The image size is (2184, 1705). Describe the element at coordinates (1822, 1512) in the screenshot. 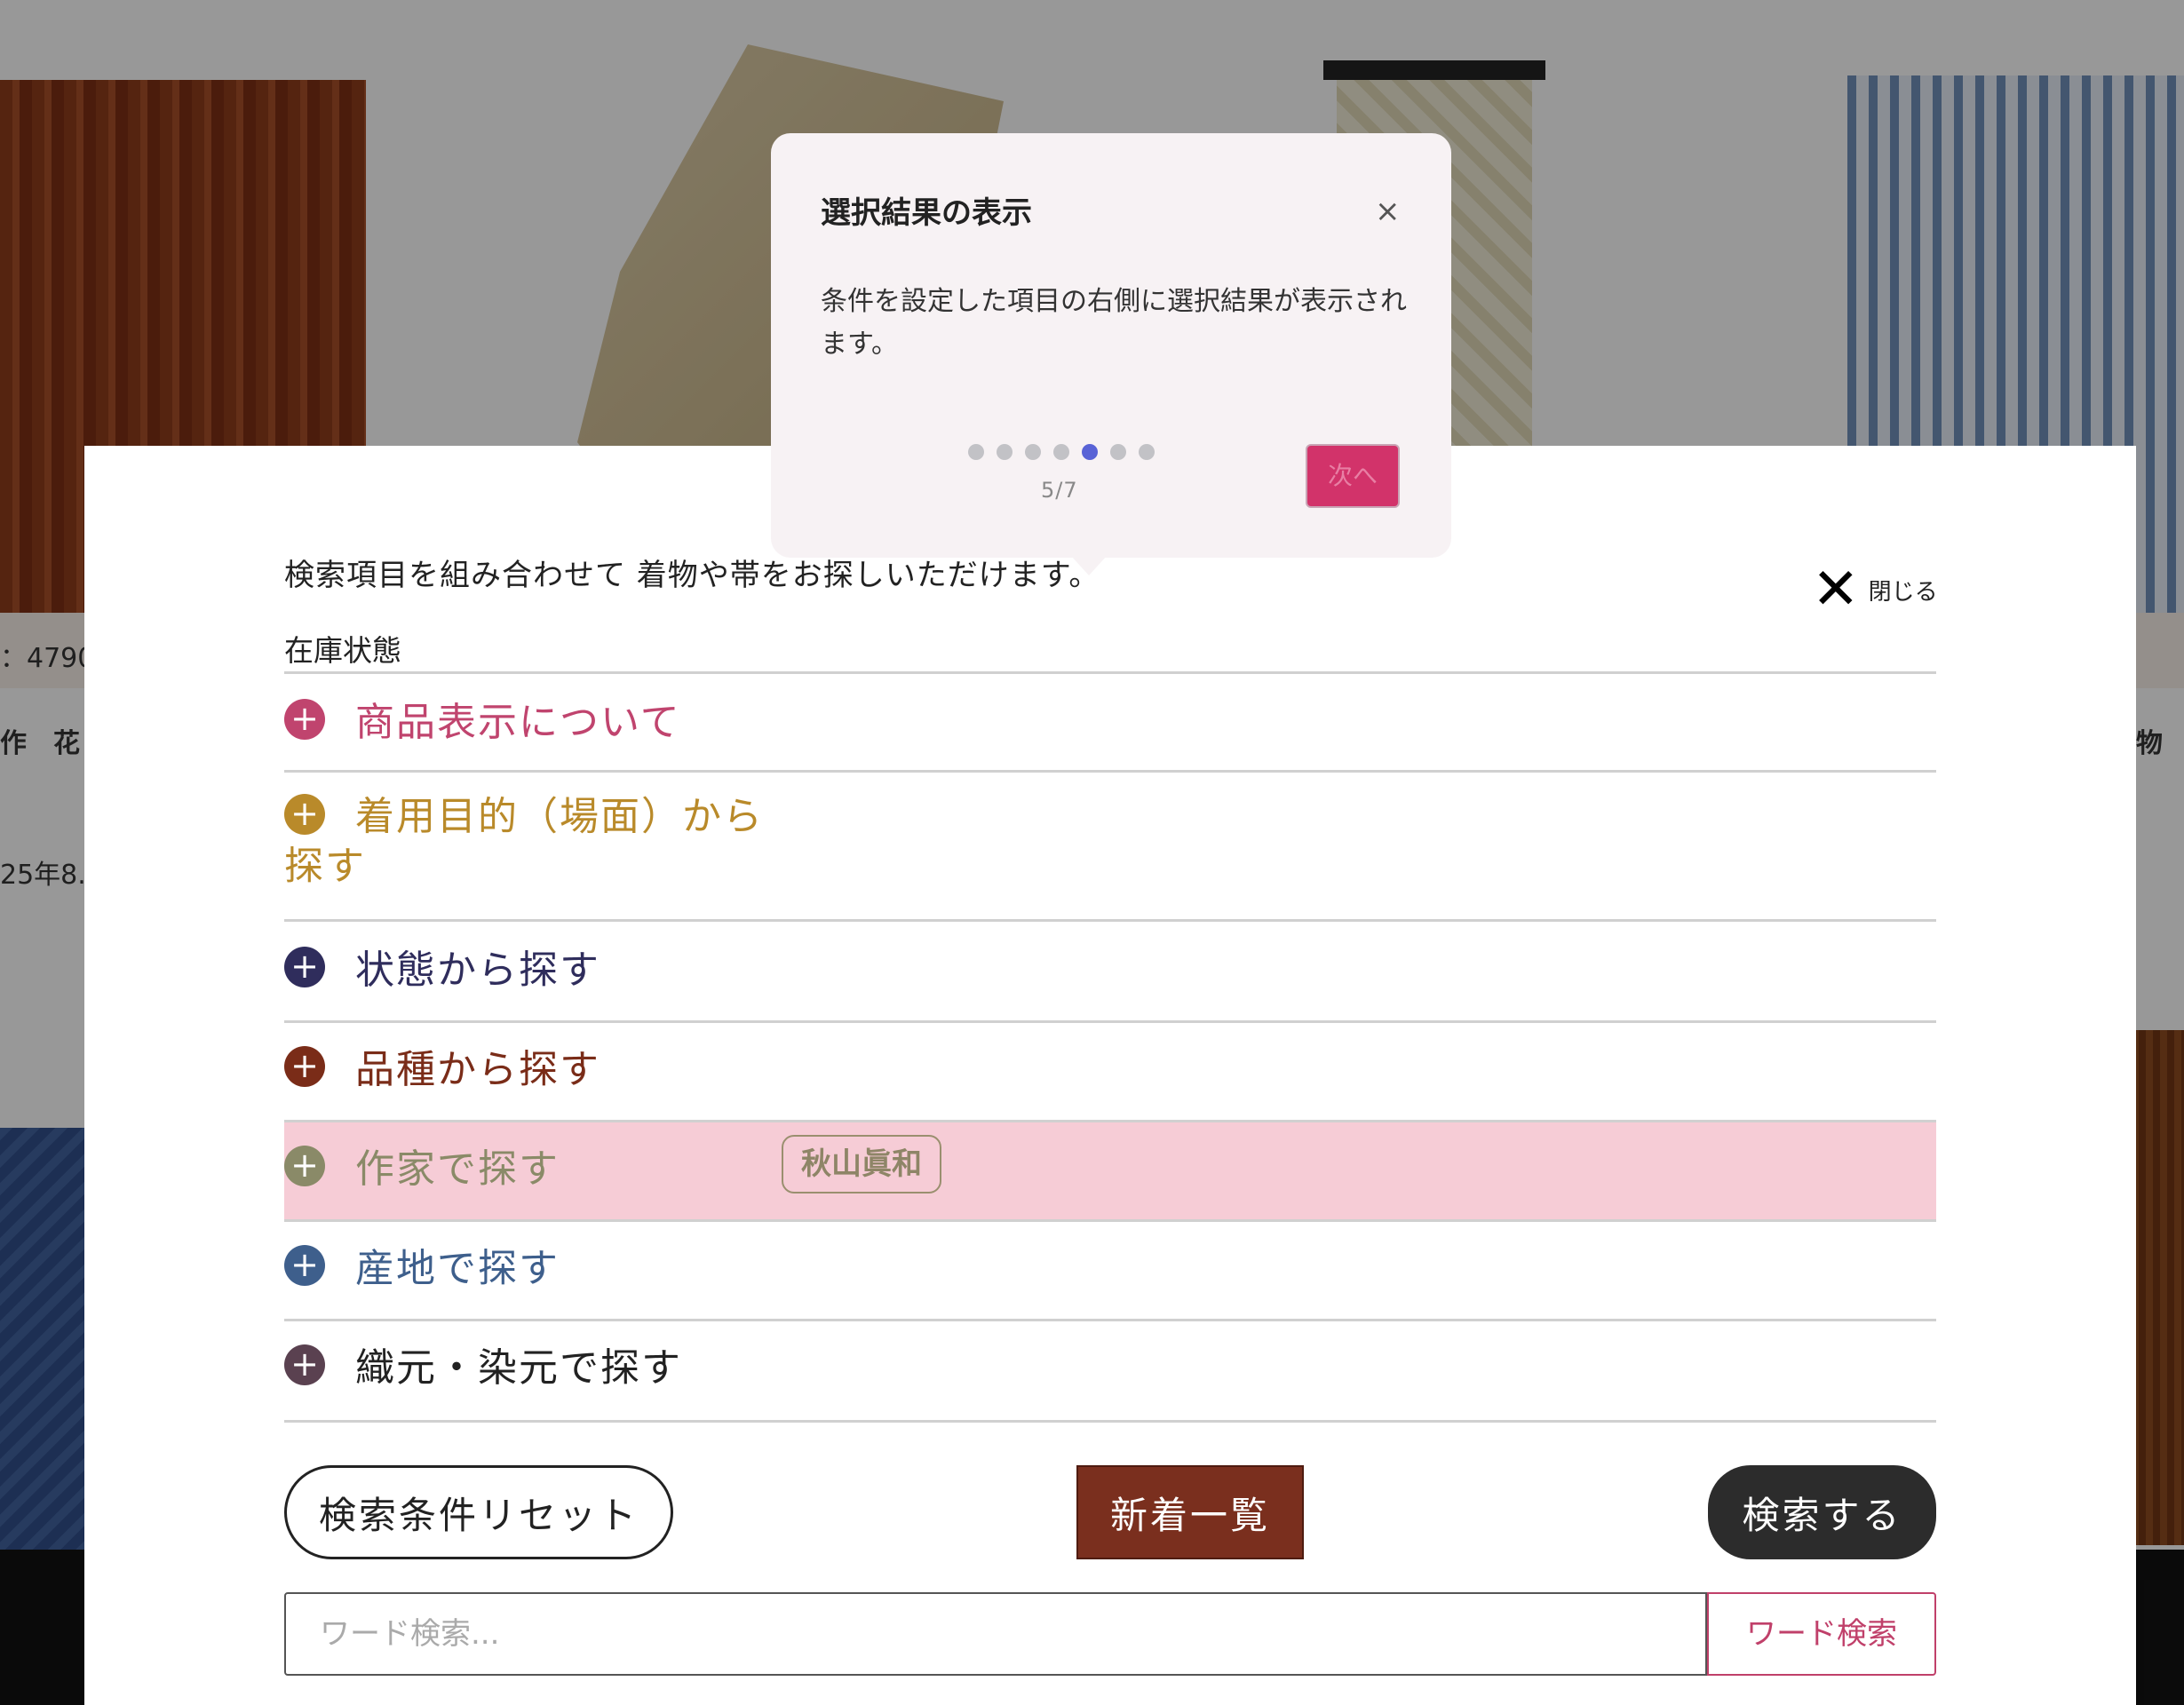

I see `search-button: 検索する` at that location.